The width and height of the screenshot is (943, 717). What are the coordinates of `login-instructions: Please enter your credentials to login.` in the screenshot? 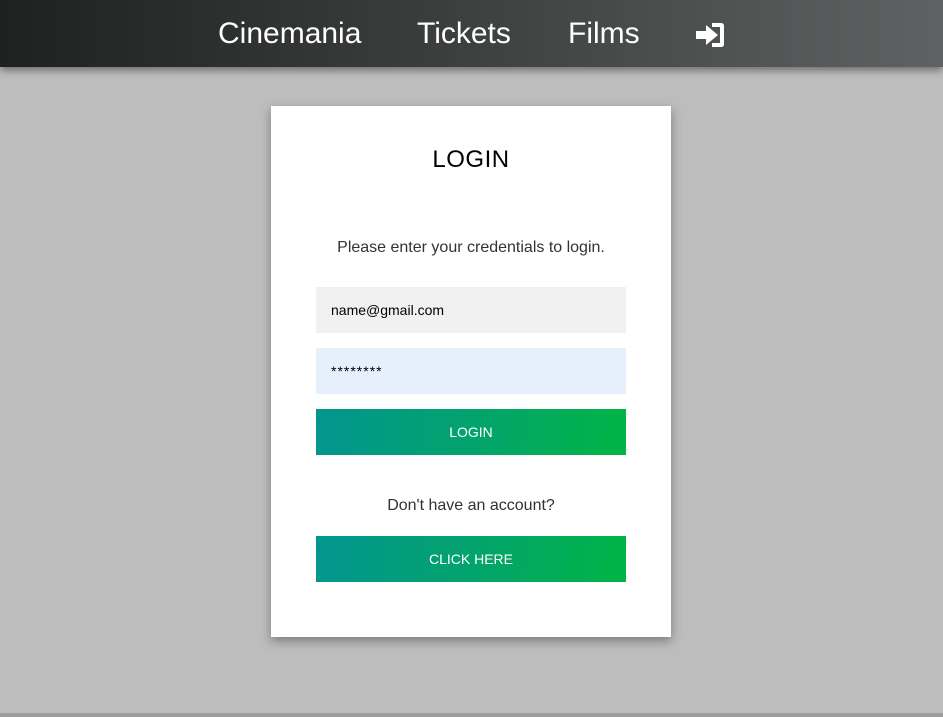 It's located at (471, 247).